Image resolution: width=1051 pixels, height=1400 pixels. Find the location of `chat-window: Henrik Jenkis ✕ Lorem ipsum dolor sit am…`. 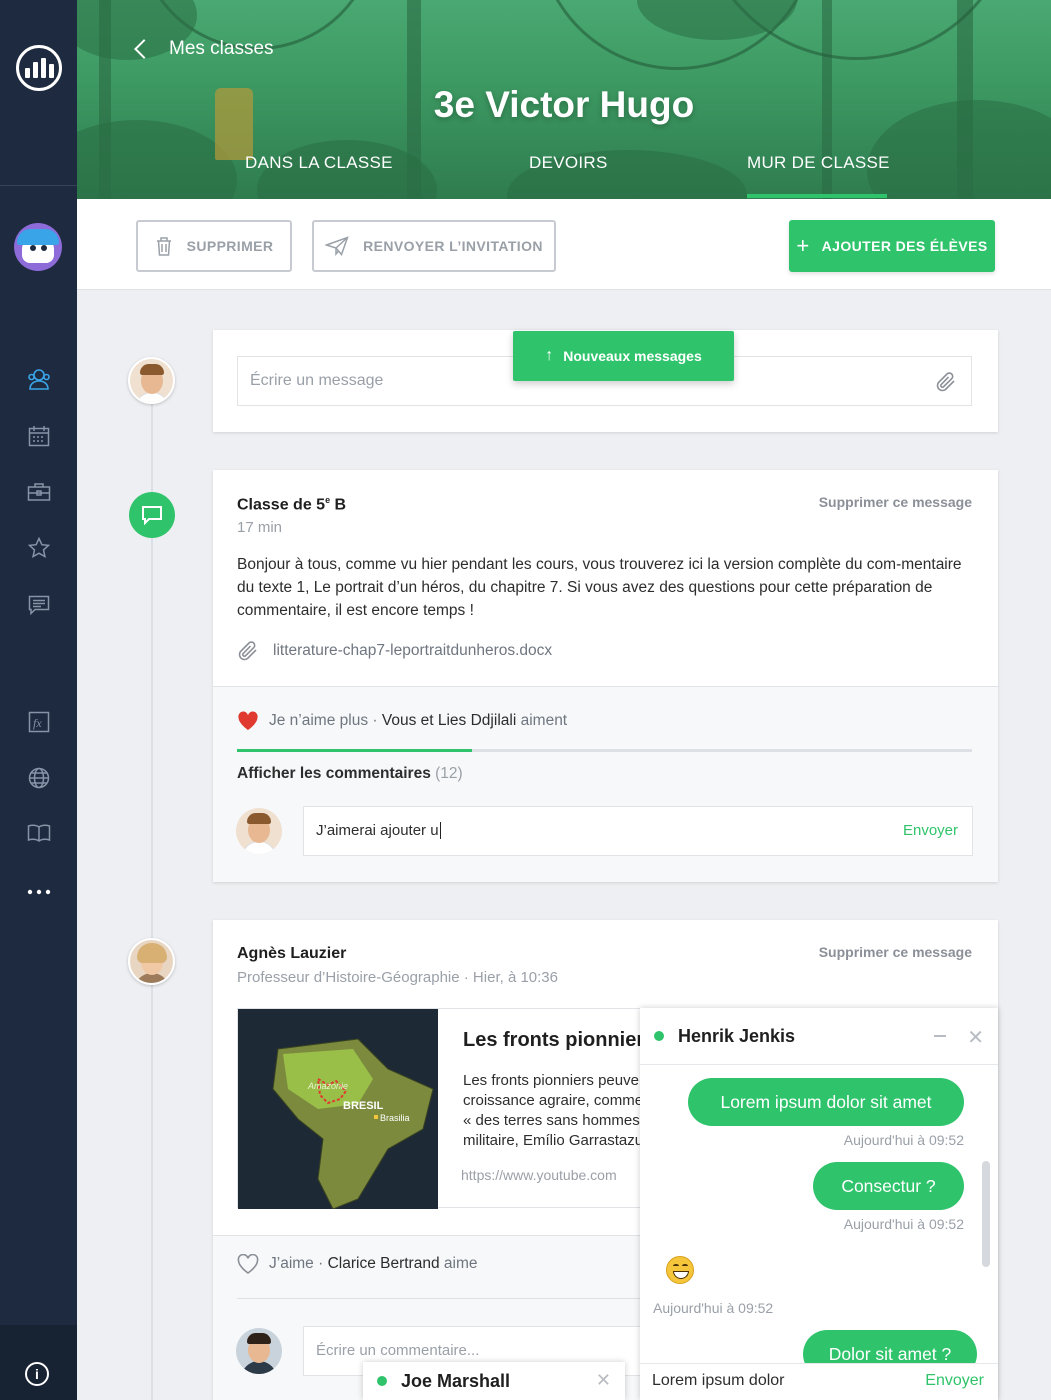

chat-window: Henrik Jenkis ✕ Lorem ipsum dolor sit am… is located at coordinates (819, 1204).